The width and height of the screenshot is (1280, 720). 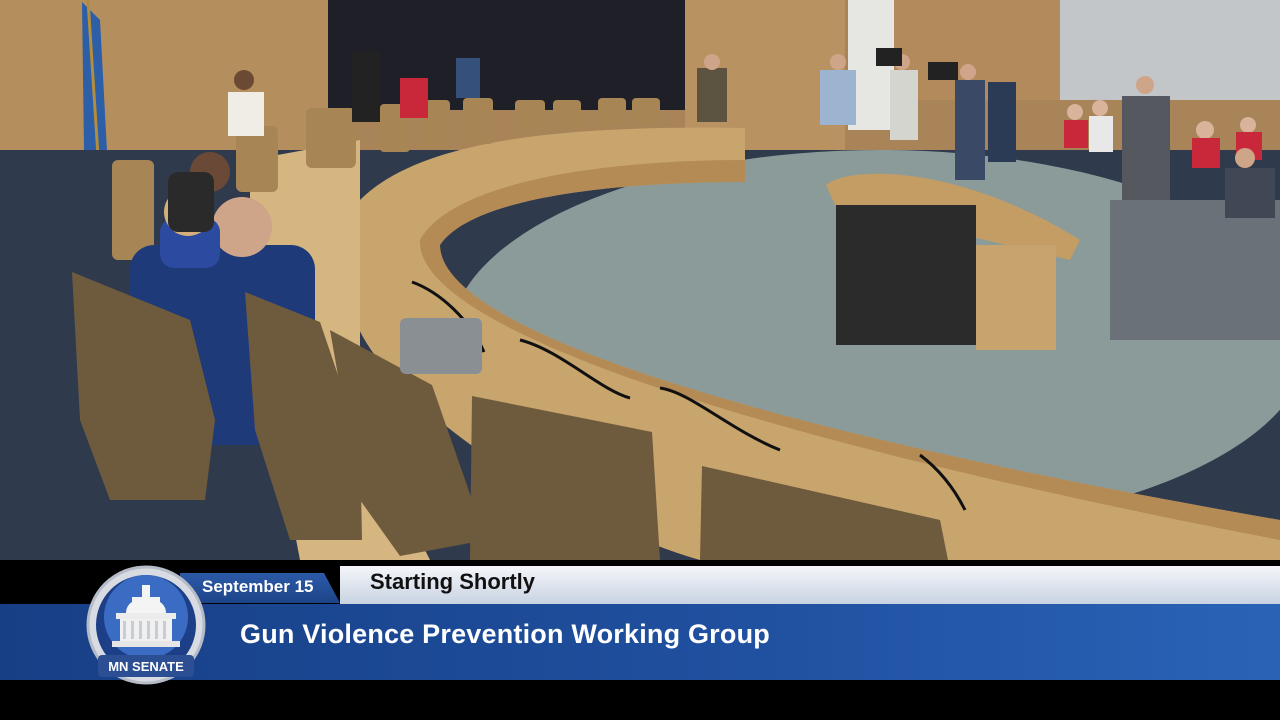 I want to click on gallery-wall, so click(x=1170, y=50).